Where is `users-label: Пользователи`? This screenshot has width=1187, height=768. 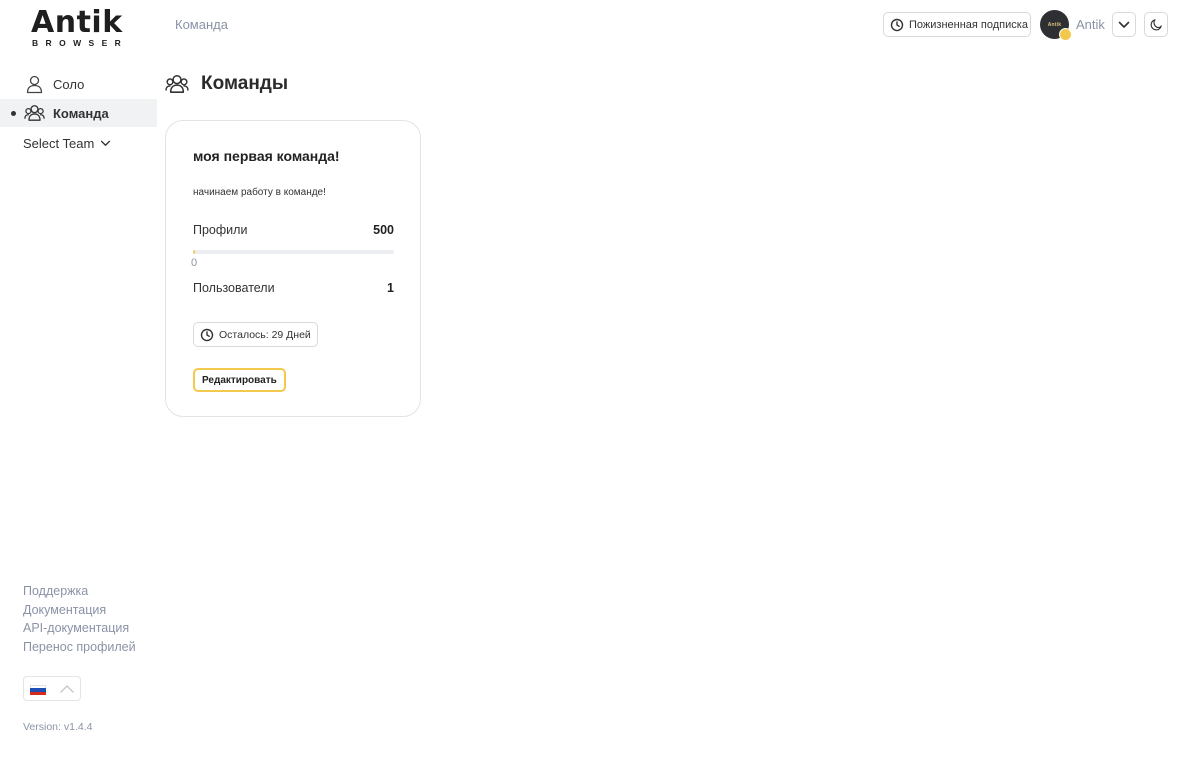
users-label: Пользователи is located at coordinates (234, 288).